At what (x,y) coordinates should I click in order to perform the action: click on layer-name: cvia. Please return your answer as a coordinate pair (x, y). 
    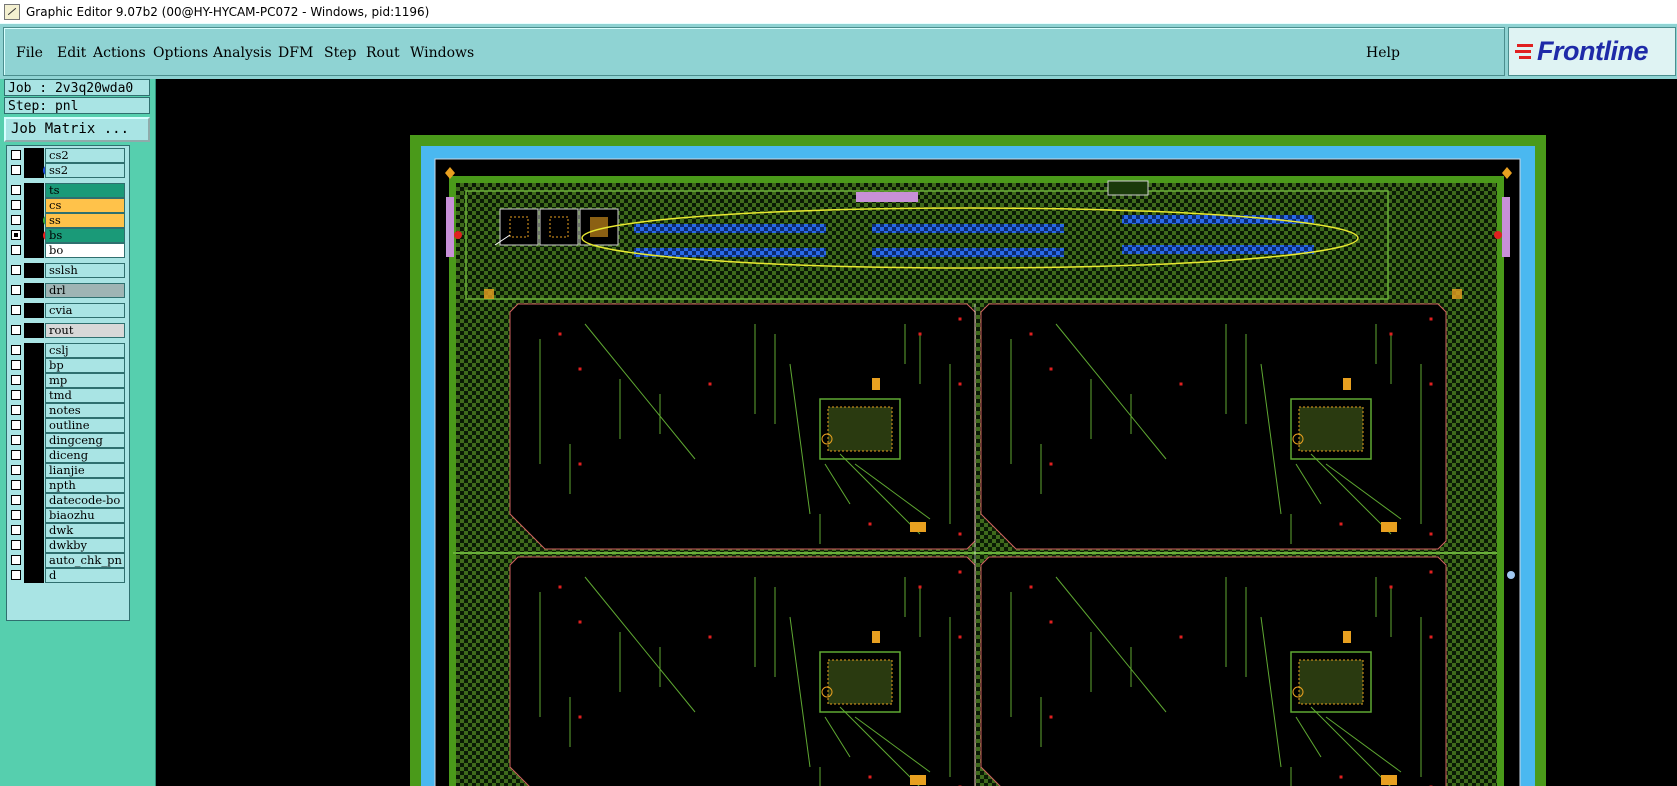
    Looking at the image, I should click on (85, 310).